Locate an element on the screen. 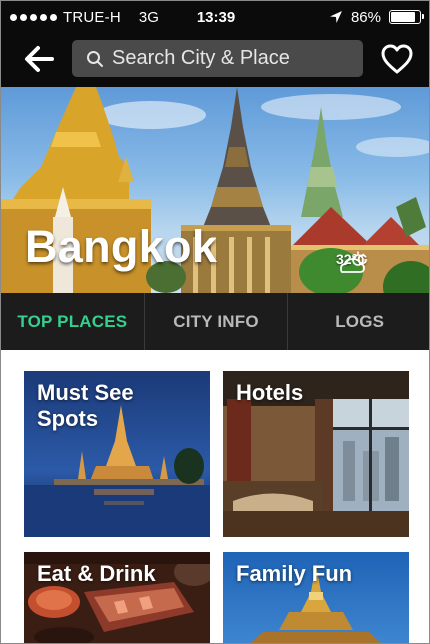 Image resolution: width=430 pixels, height=644 pixels. favorite-button is located at coordinates (397, 59).